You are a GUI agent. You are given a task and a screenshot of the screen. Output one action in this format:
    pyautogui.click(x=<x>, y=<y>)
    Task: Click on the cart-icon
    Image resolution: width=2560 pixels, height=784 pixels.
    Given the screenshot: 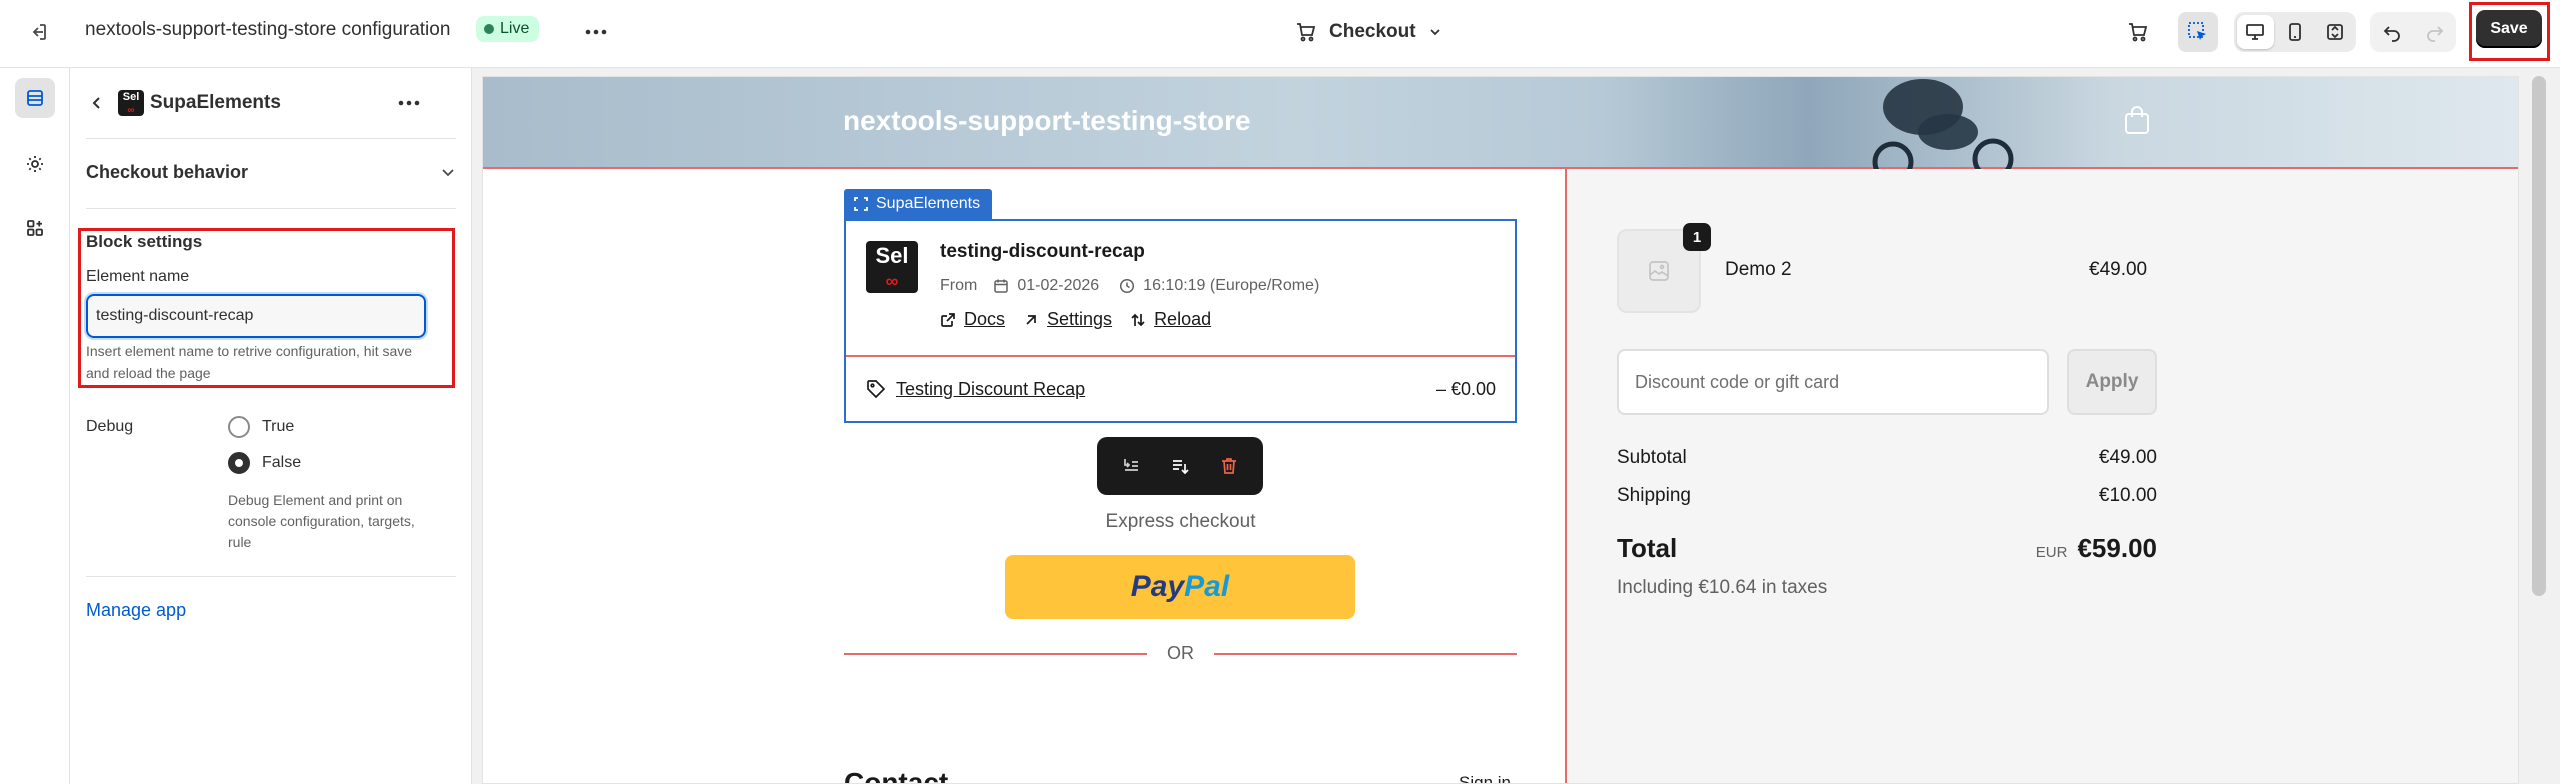 What is the action you would take?
    pyautogui.click(x=2138, y=32)
    